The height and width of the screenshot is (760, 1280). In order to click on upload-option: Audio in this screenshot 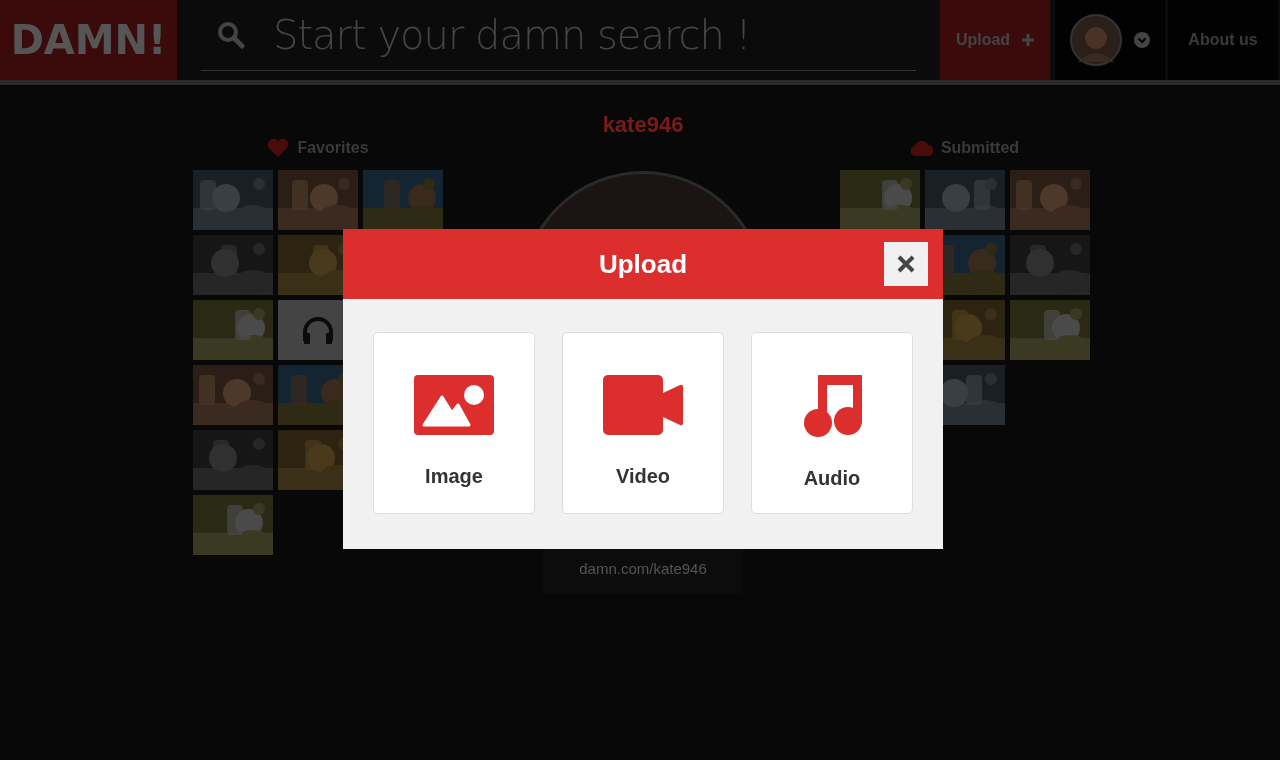, I will do `click(832, 423)`.